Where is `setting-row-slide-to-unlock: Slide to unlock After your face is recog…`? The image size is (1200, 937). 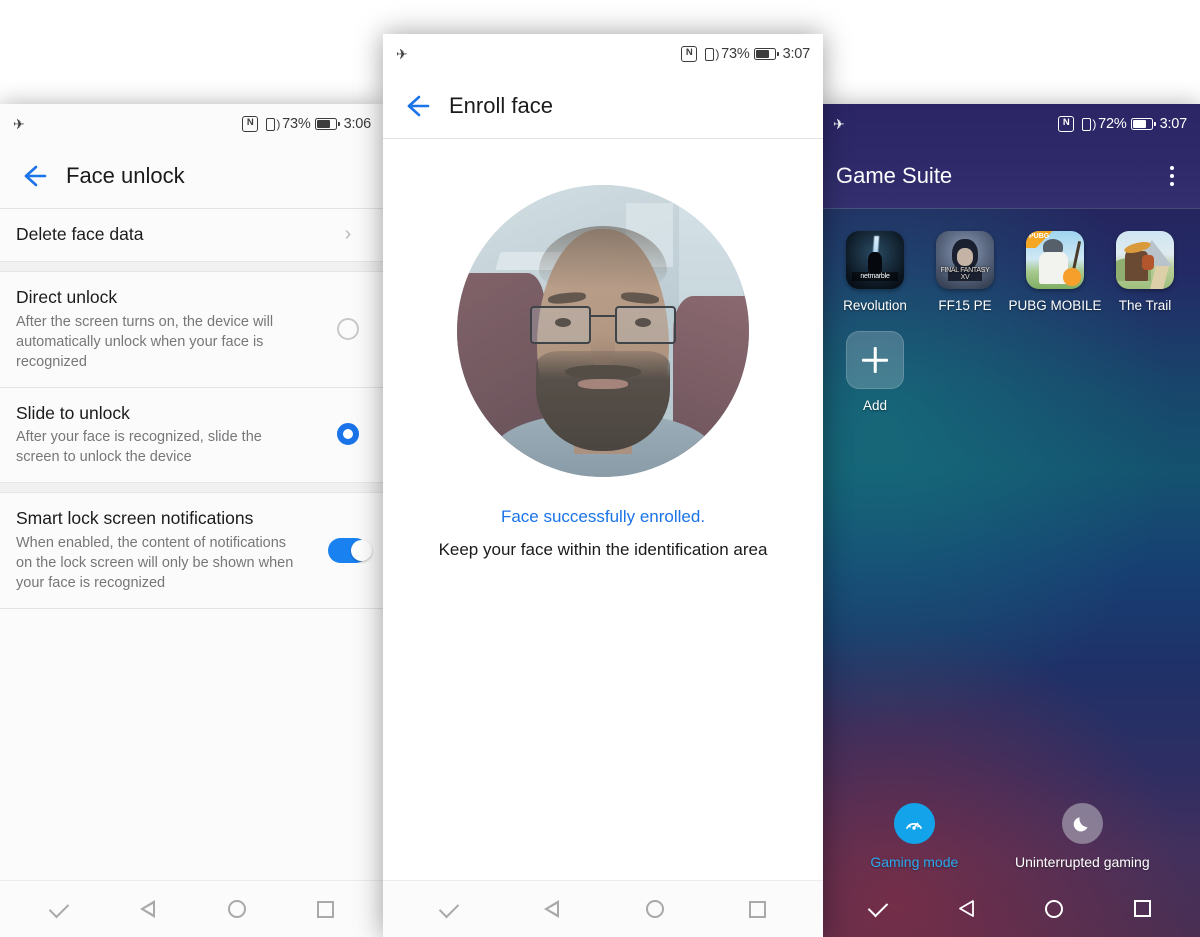 setting-row-slide-to-unlock: Slide to unlock After your face is recog… is located at coordinates (192, 435).